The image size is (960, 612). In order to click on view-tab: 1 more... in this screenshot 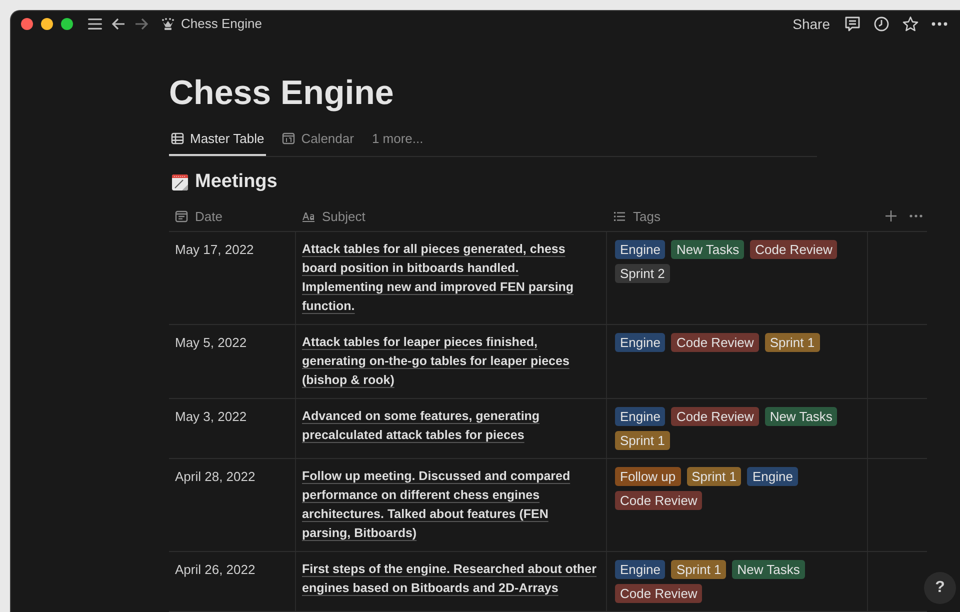, I will do `click(398, 143)`.